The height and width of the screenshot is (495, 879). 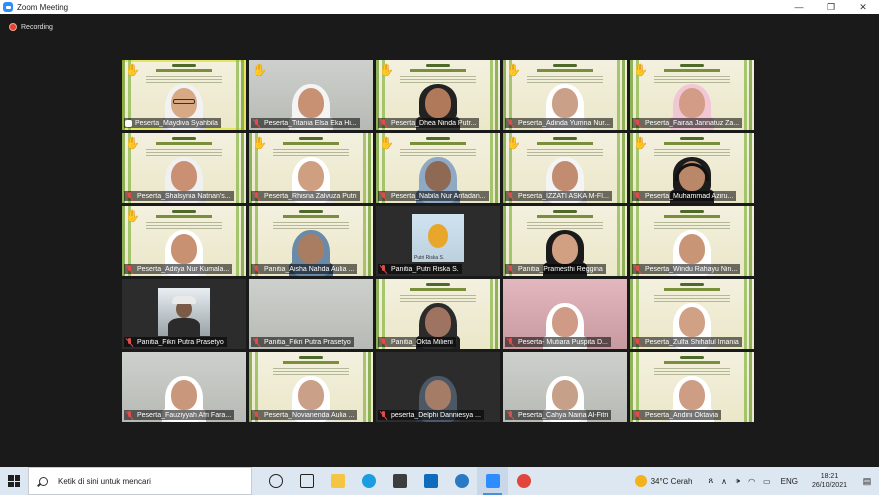 What do you see at coordinates (311, 168) in the screenshot?
I see `participant-tile: ✋ Peserta_Rhisna Zalvuza Putri` at bounding box center [311, 168].